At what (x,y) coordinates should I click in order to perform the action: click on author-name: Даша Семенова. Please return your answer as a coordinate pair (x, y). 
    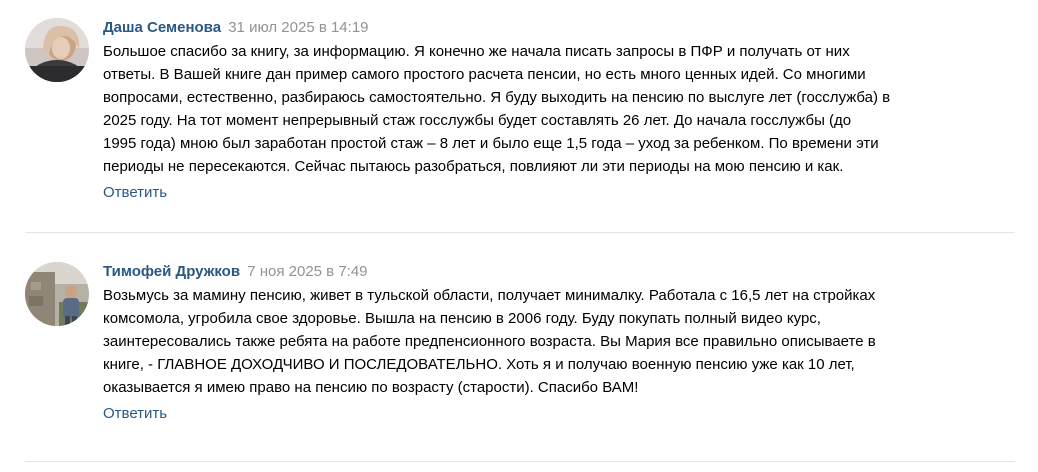
    Looking at the image, I should click on (162, 27).